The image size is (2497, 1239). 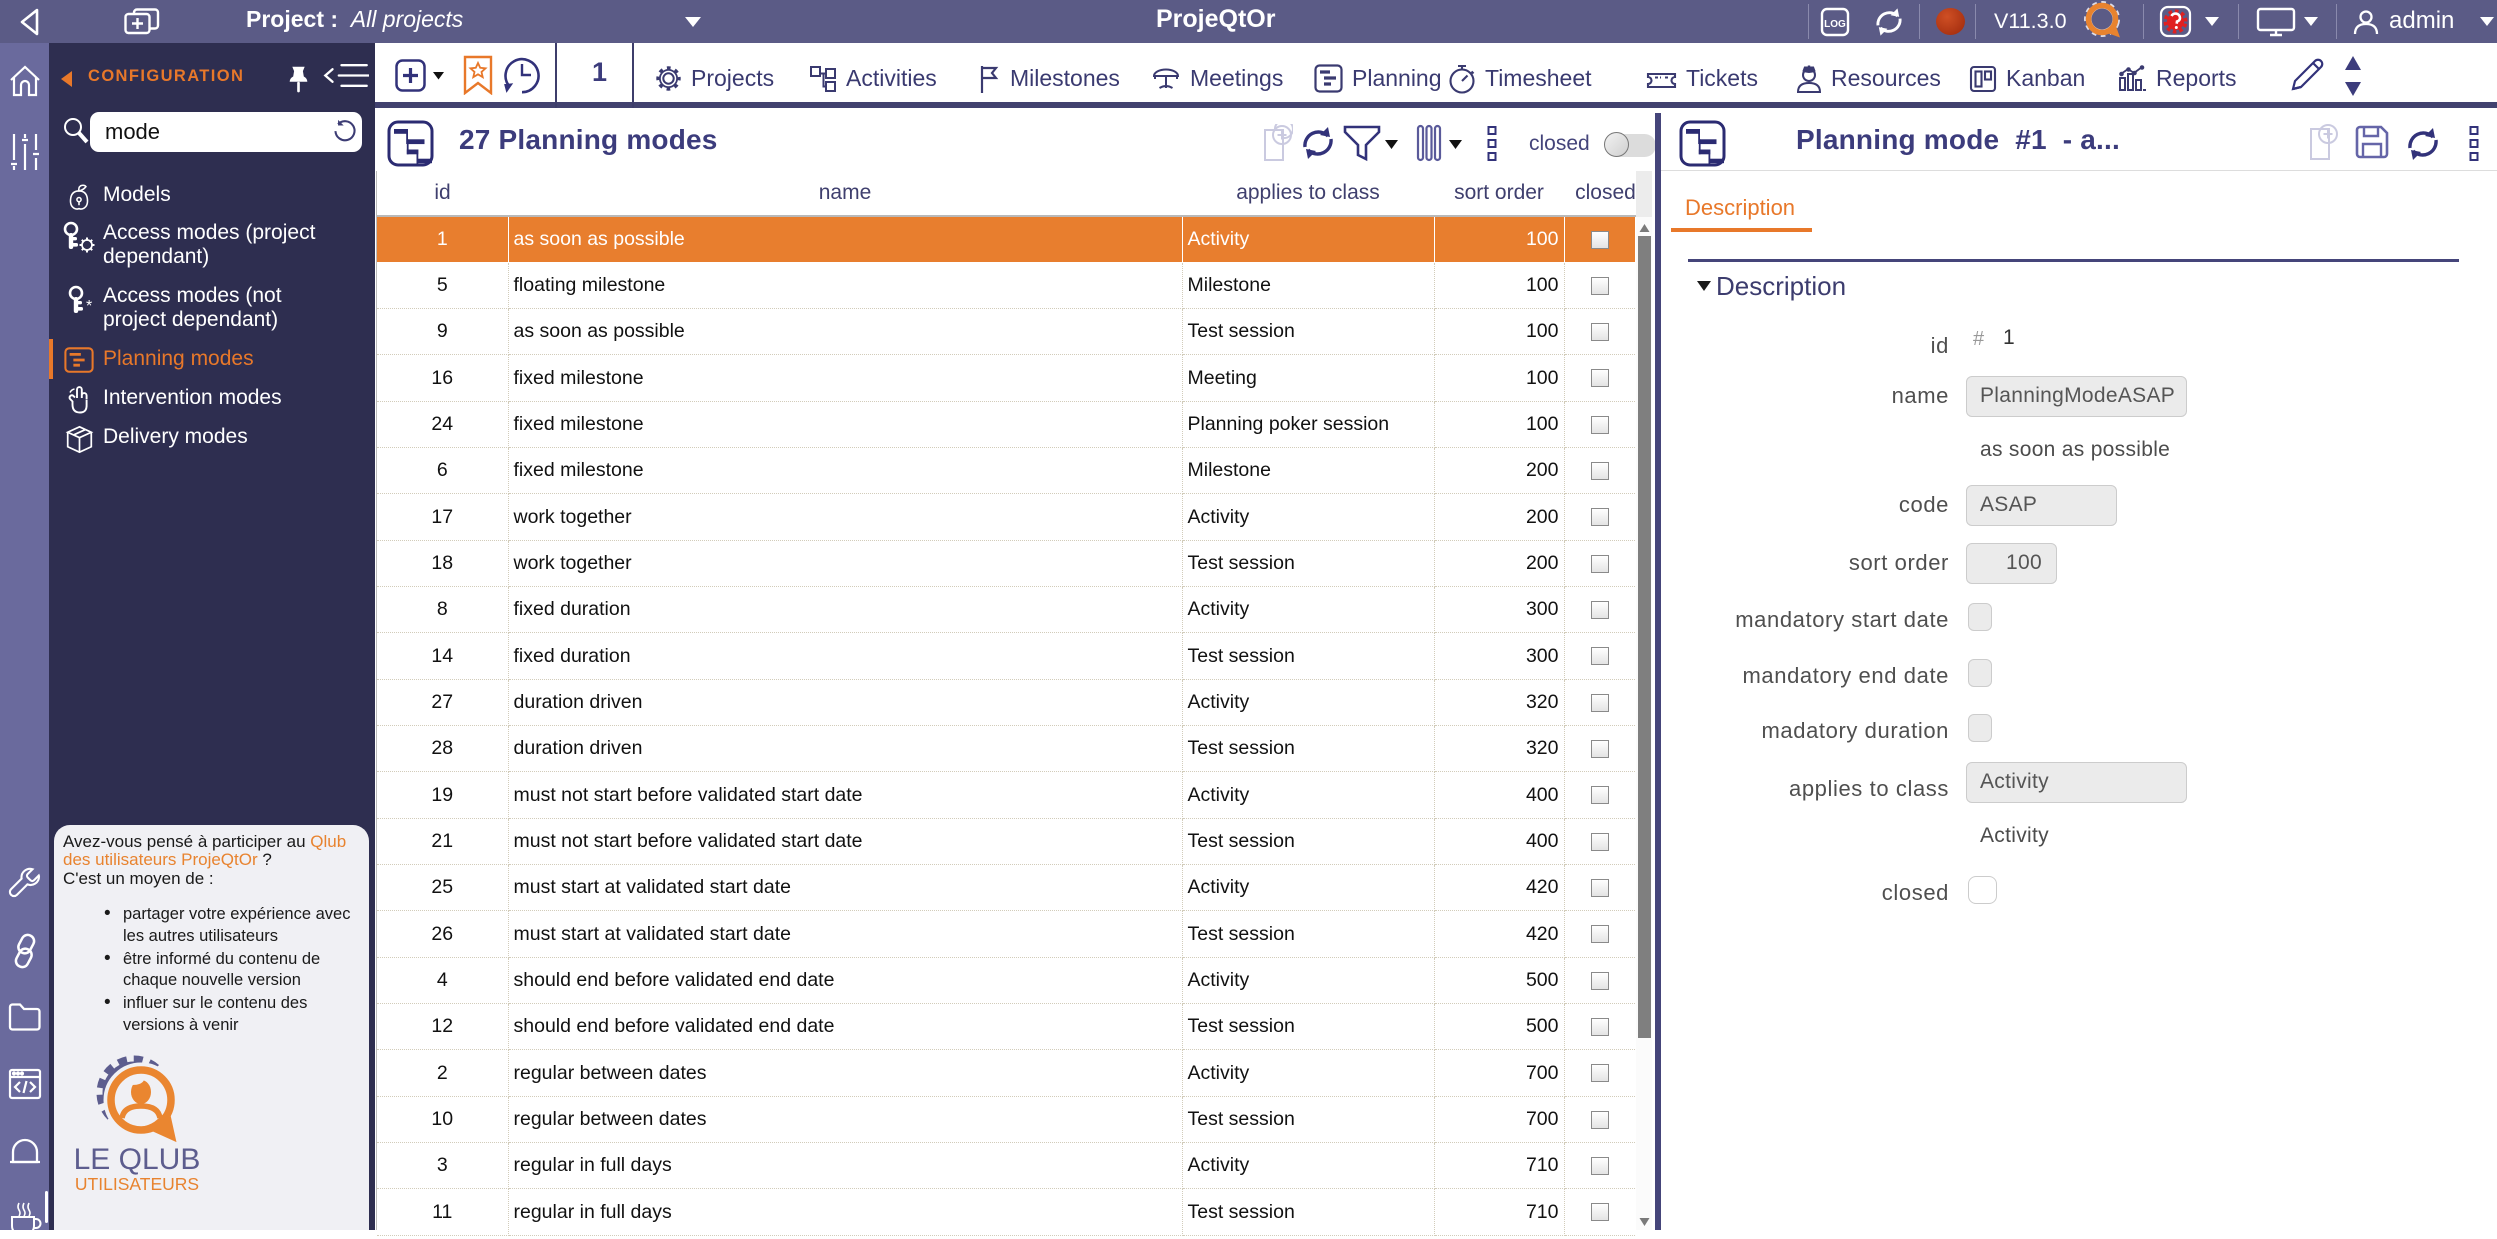 What do you see at coordinates (1835, 24) in the screenshot?
I see `svg-text: LOG` at bounding box center [1835, 24].